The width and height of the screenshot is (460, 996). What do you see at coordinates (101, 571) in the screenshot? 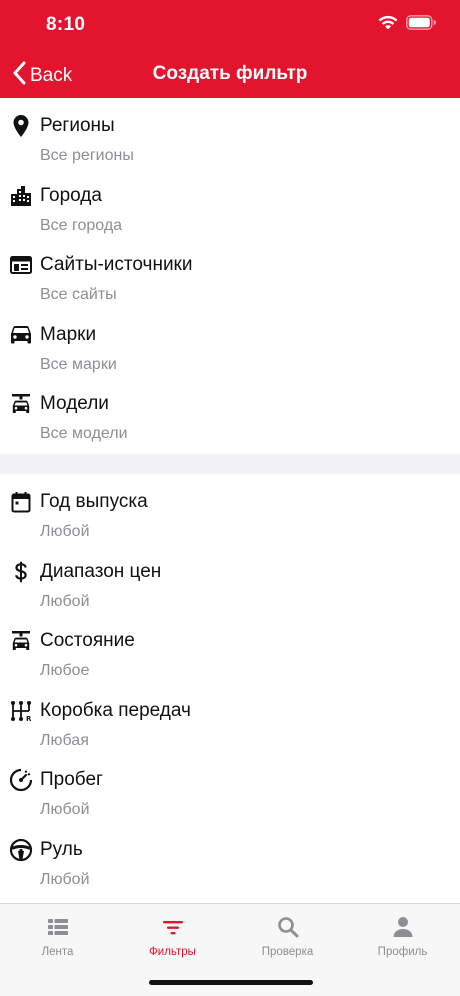
I see `filter-title: Диапазон цен` at bounding box center [101, 571].